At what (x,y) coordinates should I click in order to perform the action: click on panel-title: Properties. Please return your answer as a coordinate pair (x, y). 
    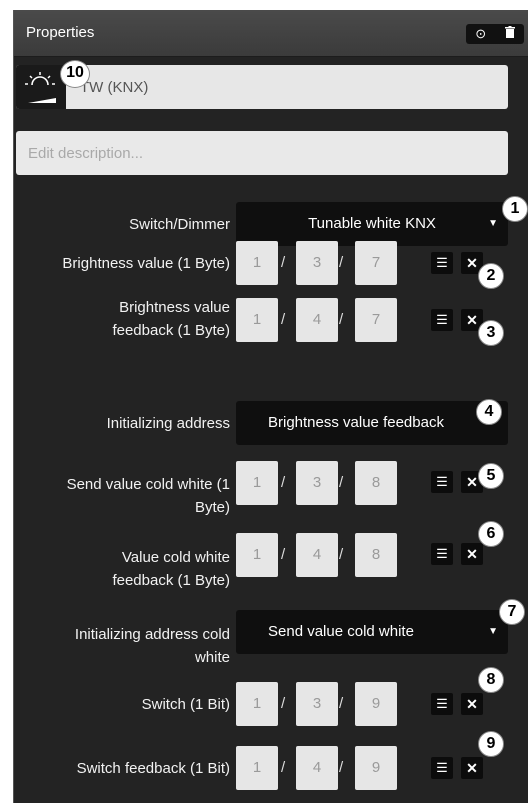
    Looking at the image, I should click on (60, 32).